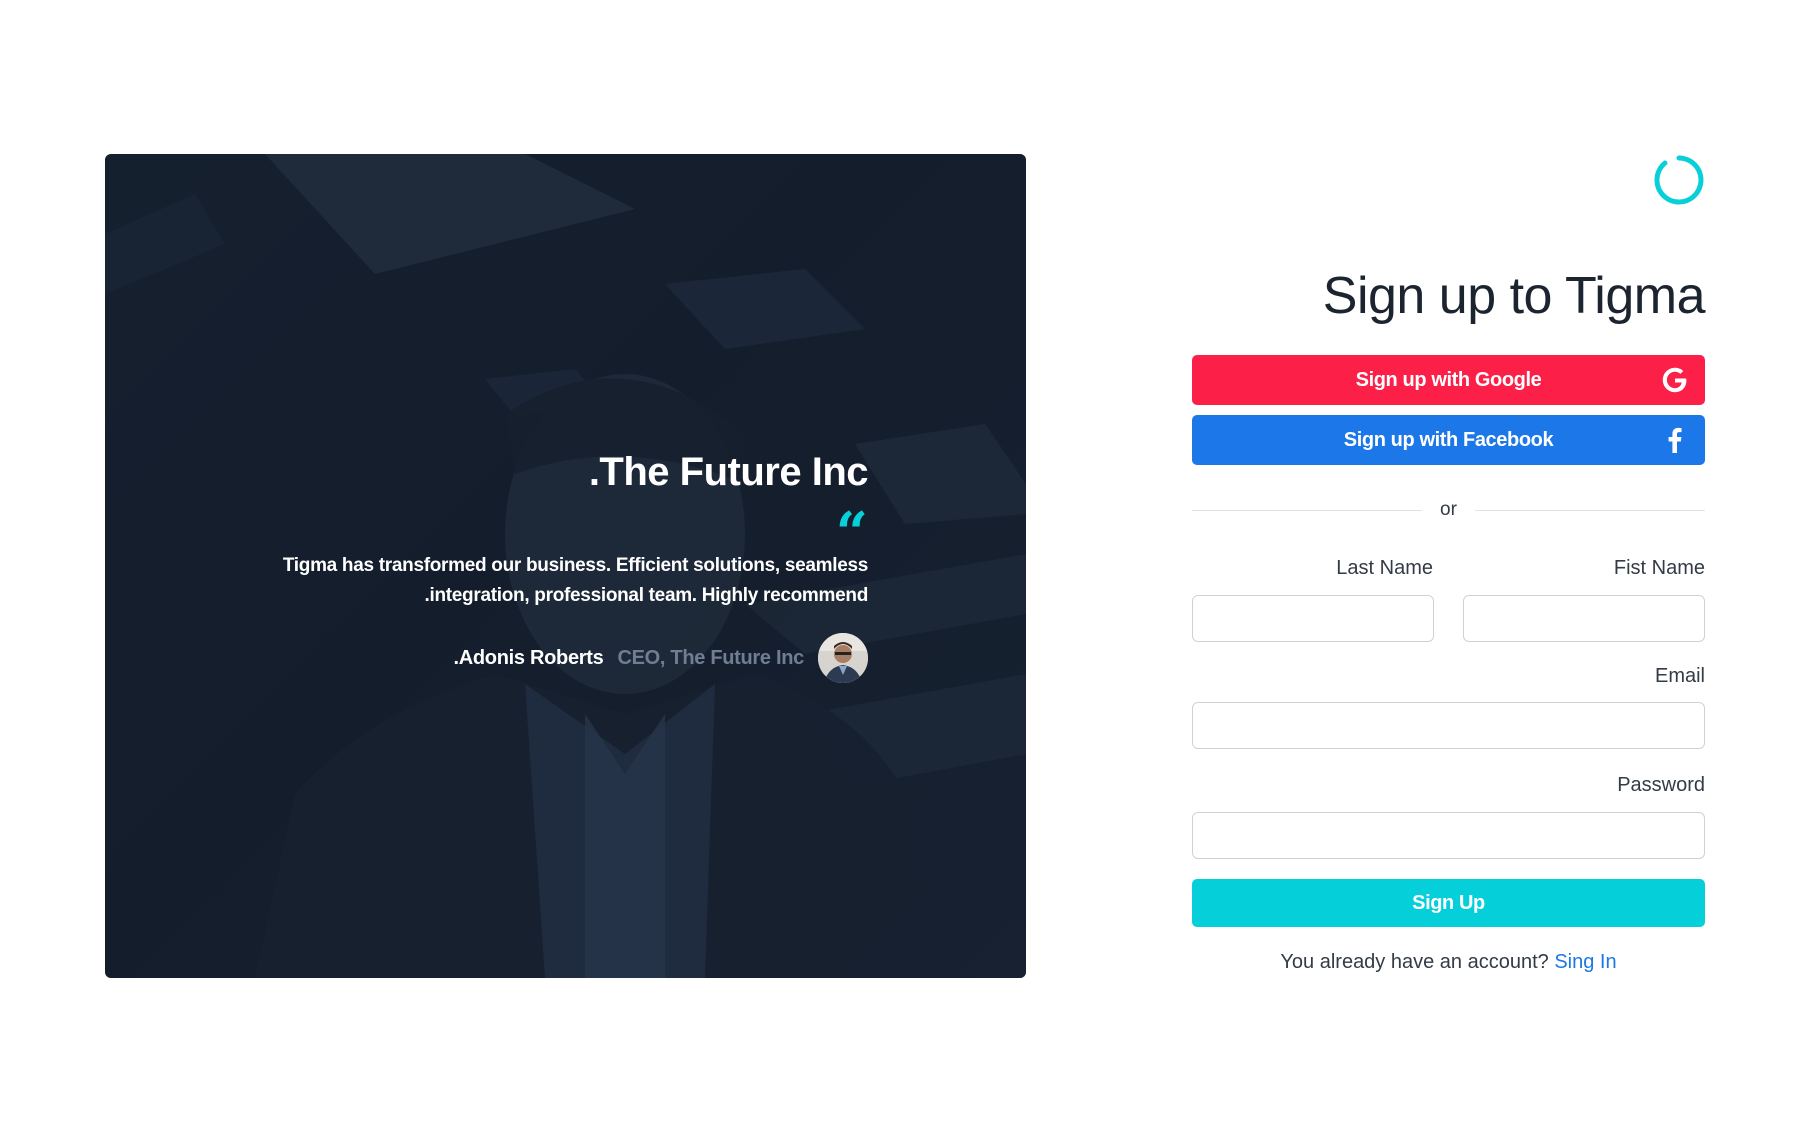  Describe the element at coordinates (1674, 380) in the screenshot. I see `google-icon` at that location.